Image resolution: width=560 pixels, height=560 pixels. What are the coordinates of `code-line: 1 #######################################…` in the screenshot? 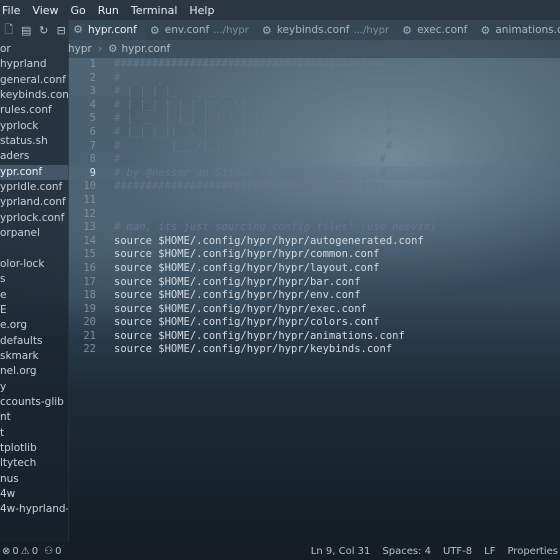 It's located at (314, 65).